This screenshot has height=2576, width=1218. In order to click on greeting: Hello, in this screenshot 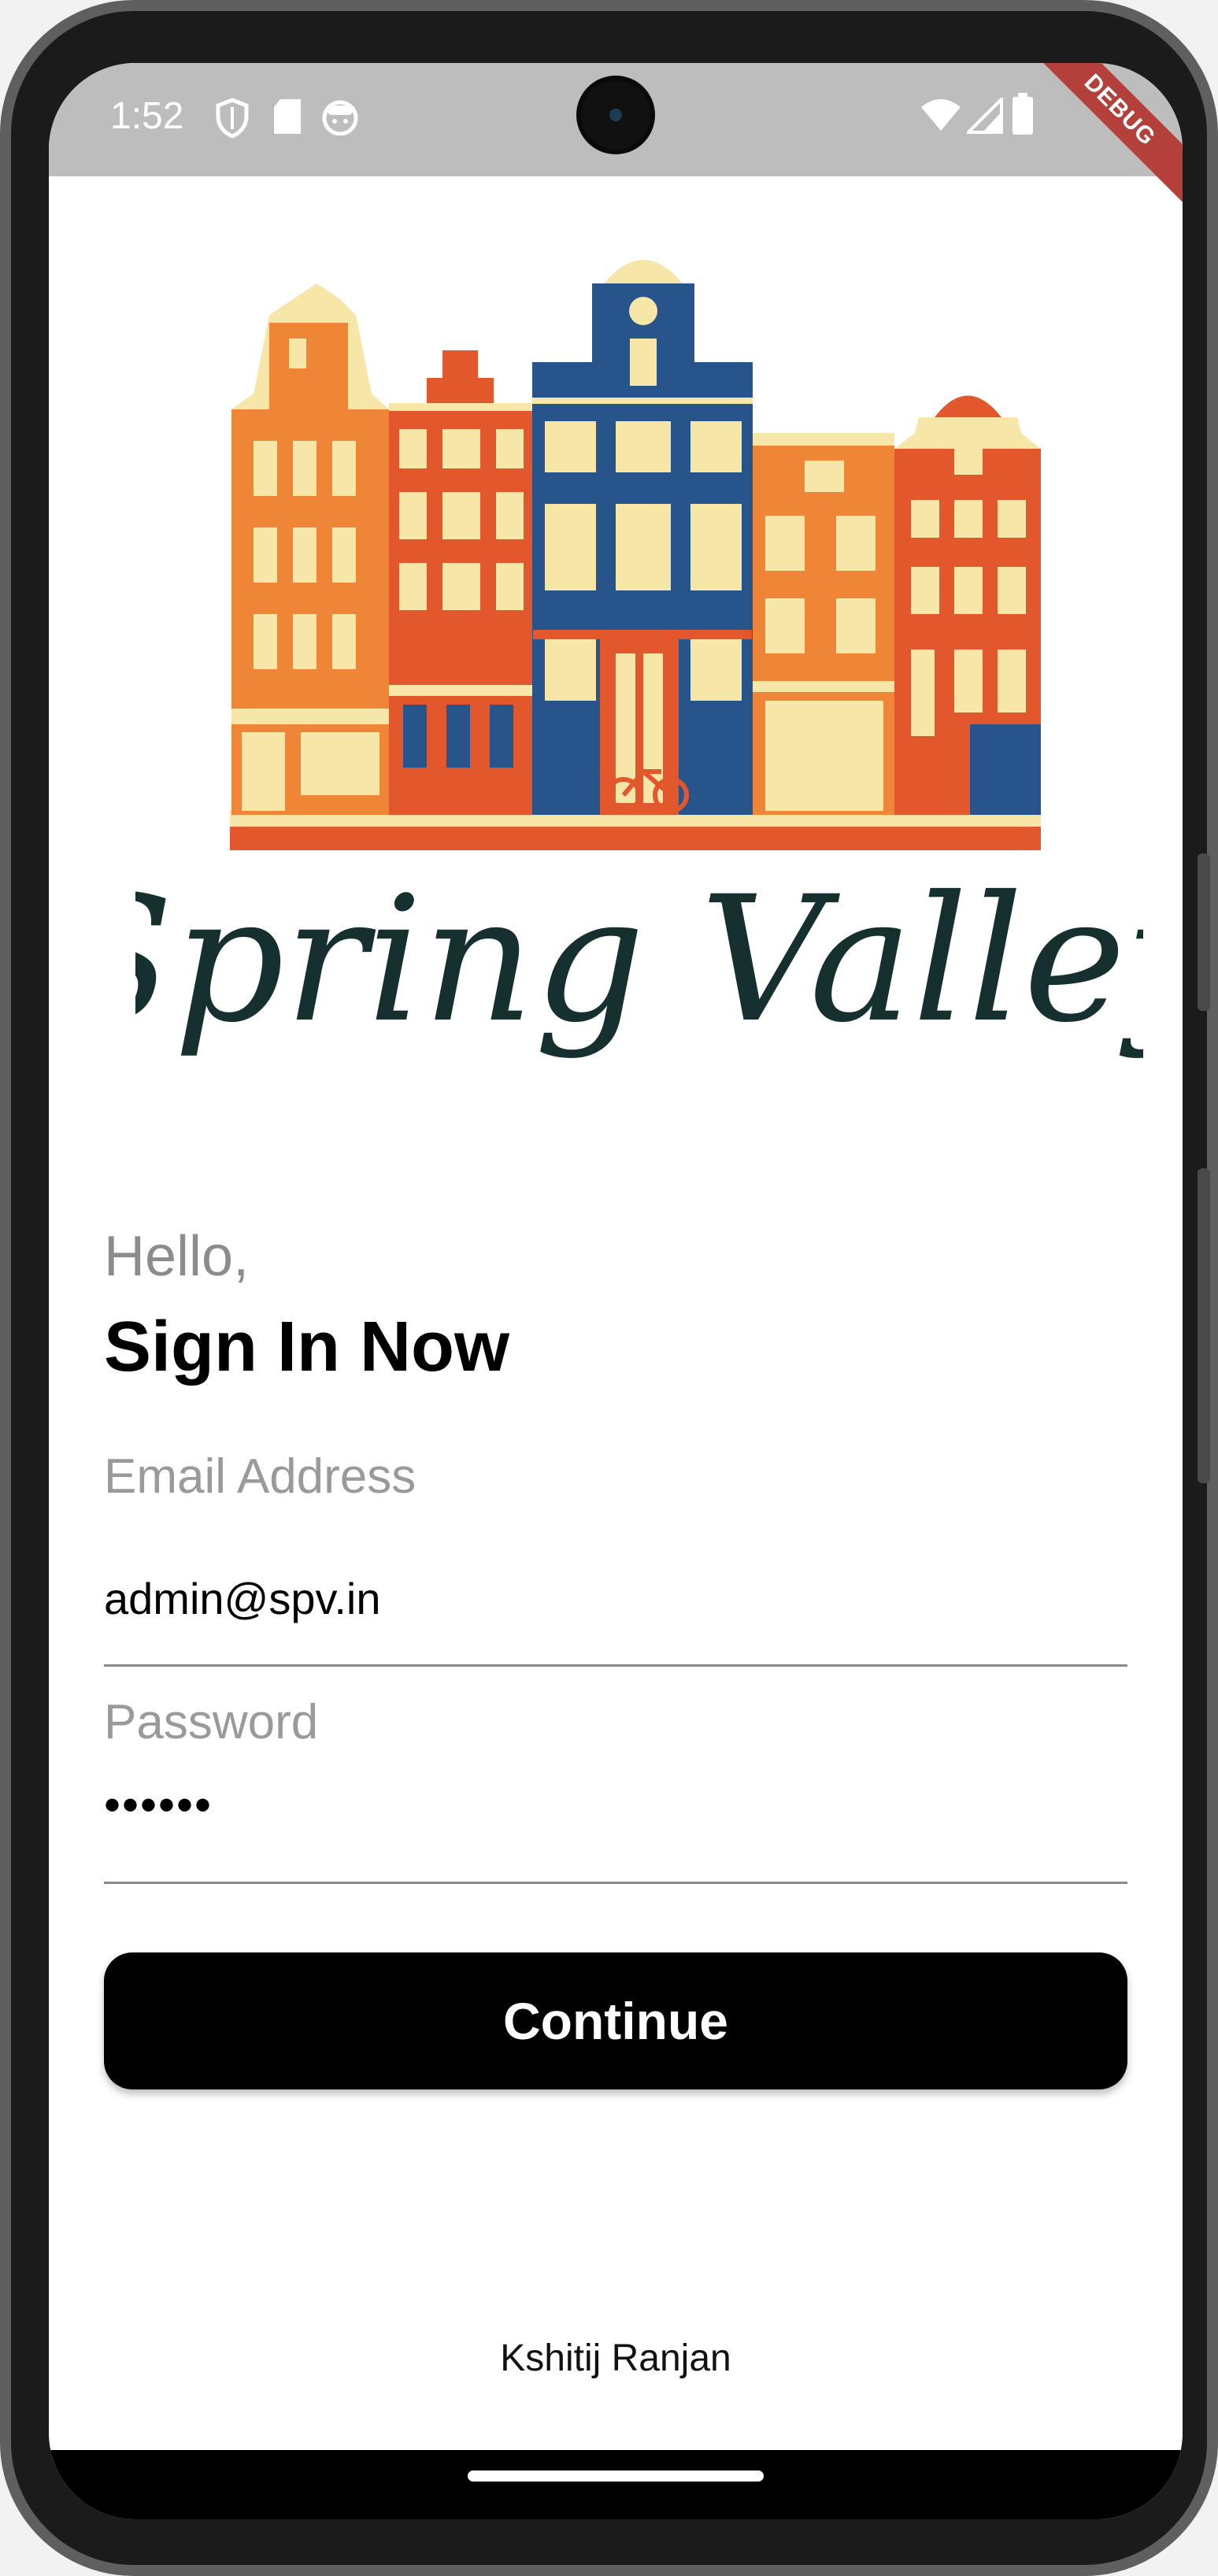, I will do `click(177, 1256)`.